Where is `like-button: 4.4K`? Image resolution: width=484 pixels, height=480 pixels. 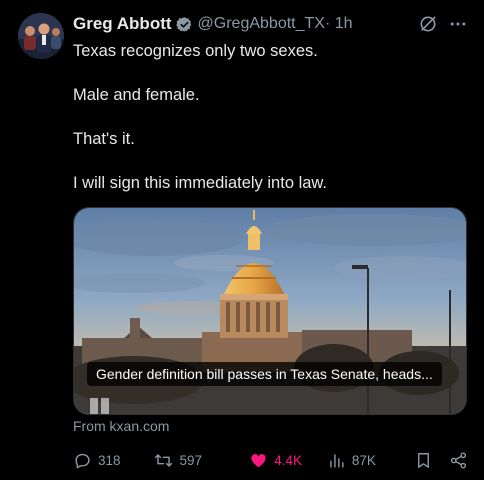
like-button: 4.4K is located at coordinates (288, 460).